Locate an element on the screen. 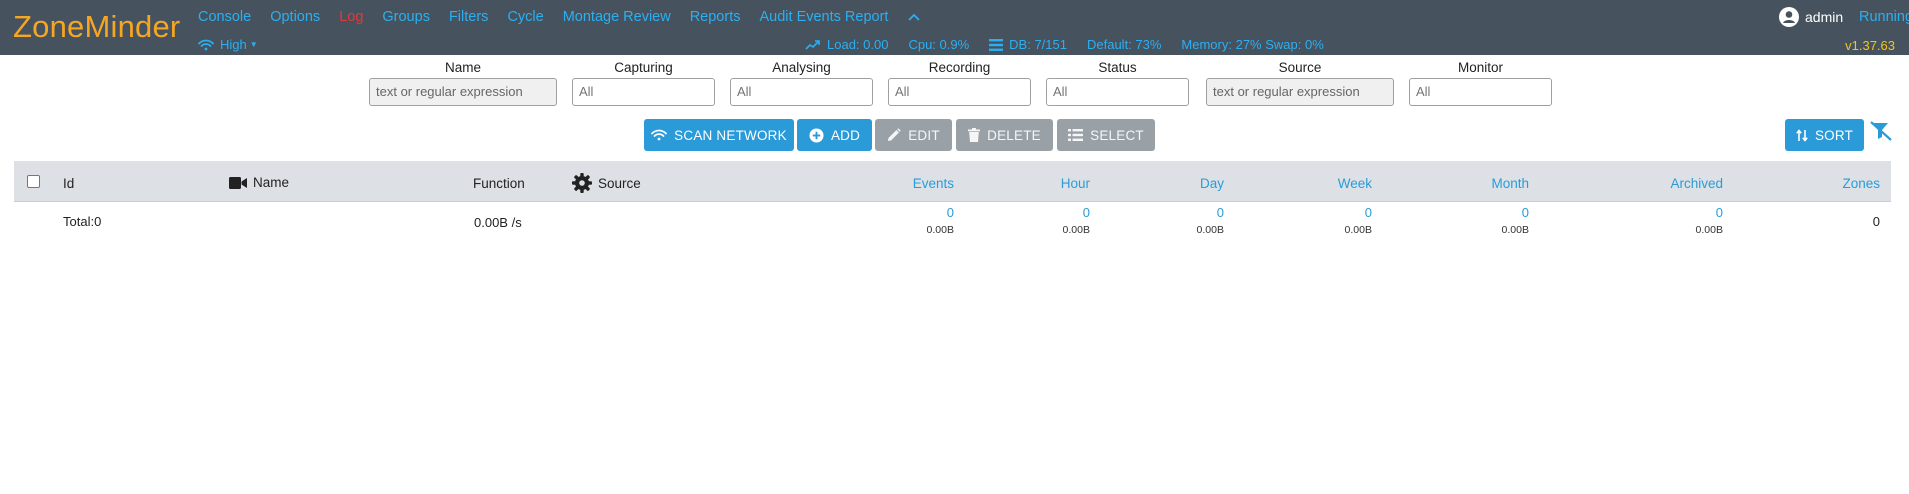 The image size is (1909, 494). wifi-icon is located at coordinates (206, 45).